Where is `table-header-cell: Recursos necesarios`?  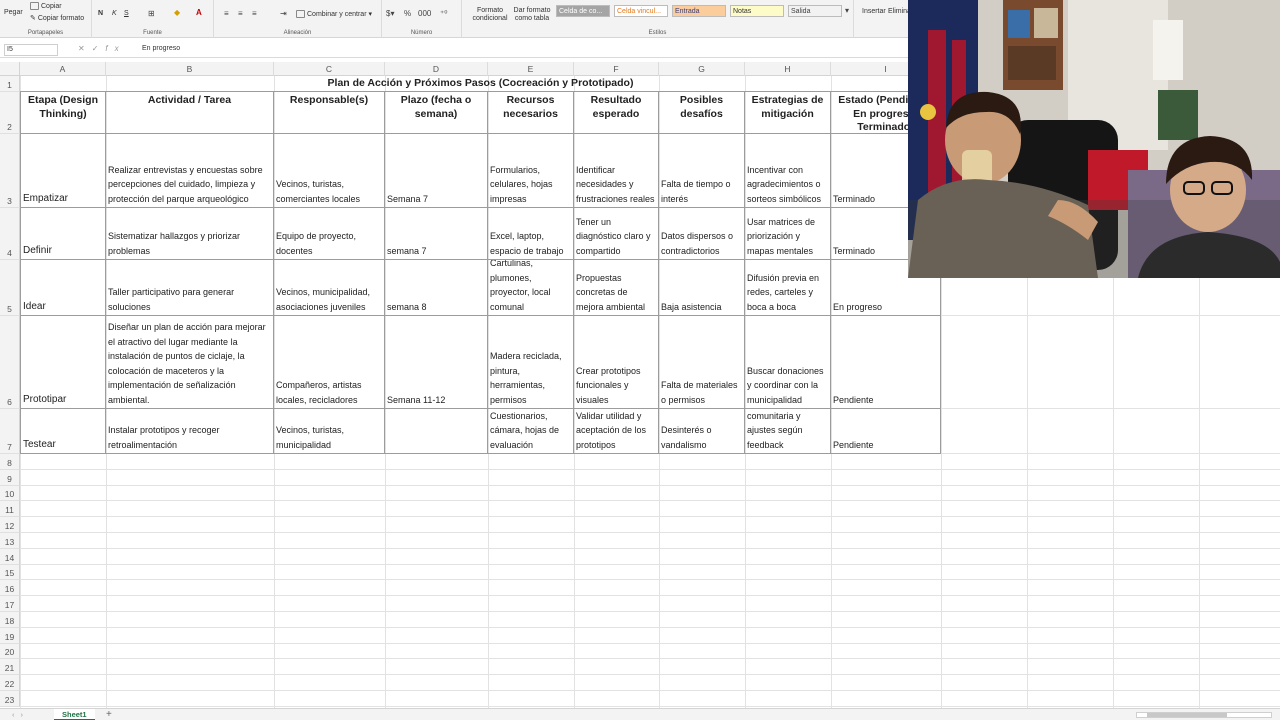 table-header-cell: Recursos necesarios is located at coordinates (531, 113).